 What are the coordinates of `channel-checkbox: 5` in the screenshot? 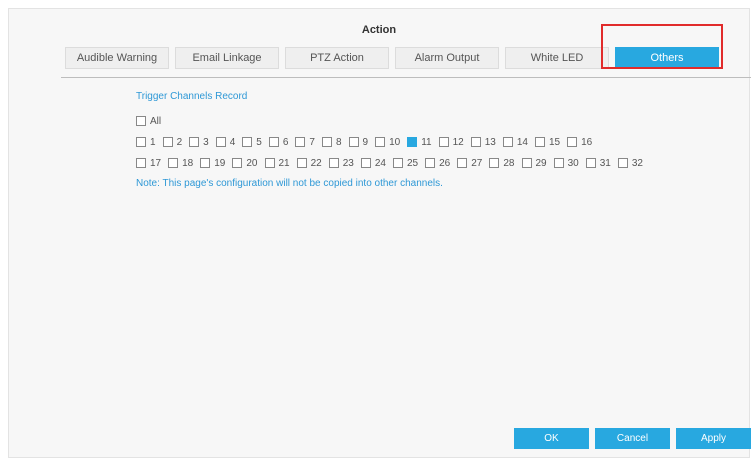 It's located at (252, 142).